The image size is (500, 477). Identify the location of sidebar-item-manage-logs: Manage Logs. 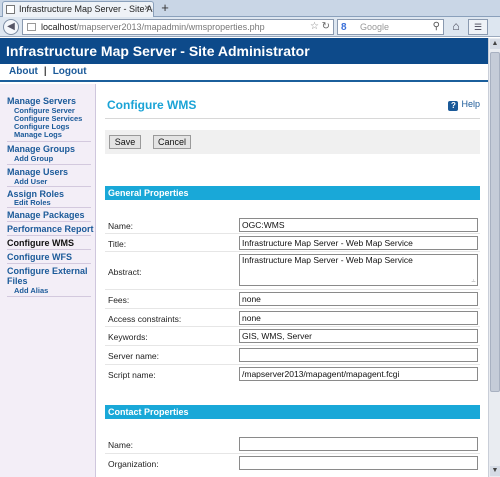
(38, 134).